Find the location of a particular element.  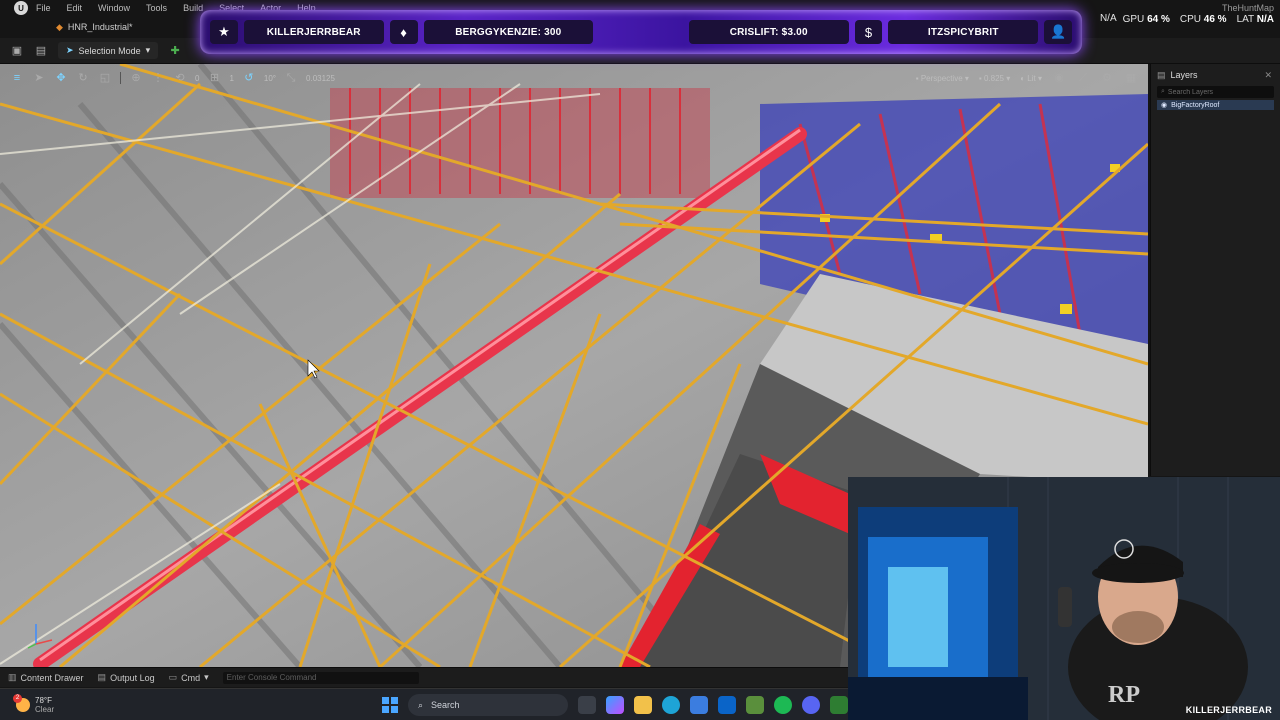

terminal-icon: ▭ is located at coordinates (173, 677).